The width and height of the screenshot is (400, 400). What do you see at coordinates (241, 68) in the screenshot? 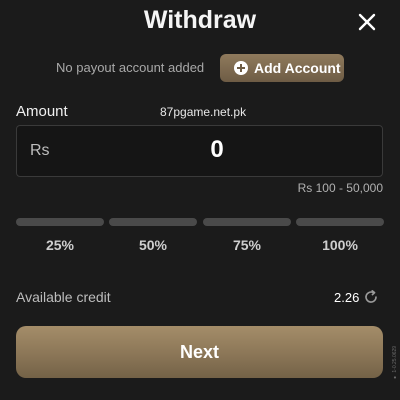
I see `plus-circle-icon` at bounding box center [241, 68].